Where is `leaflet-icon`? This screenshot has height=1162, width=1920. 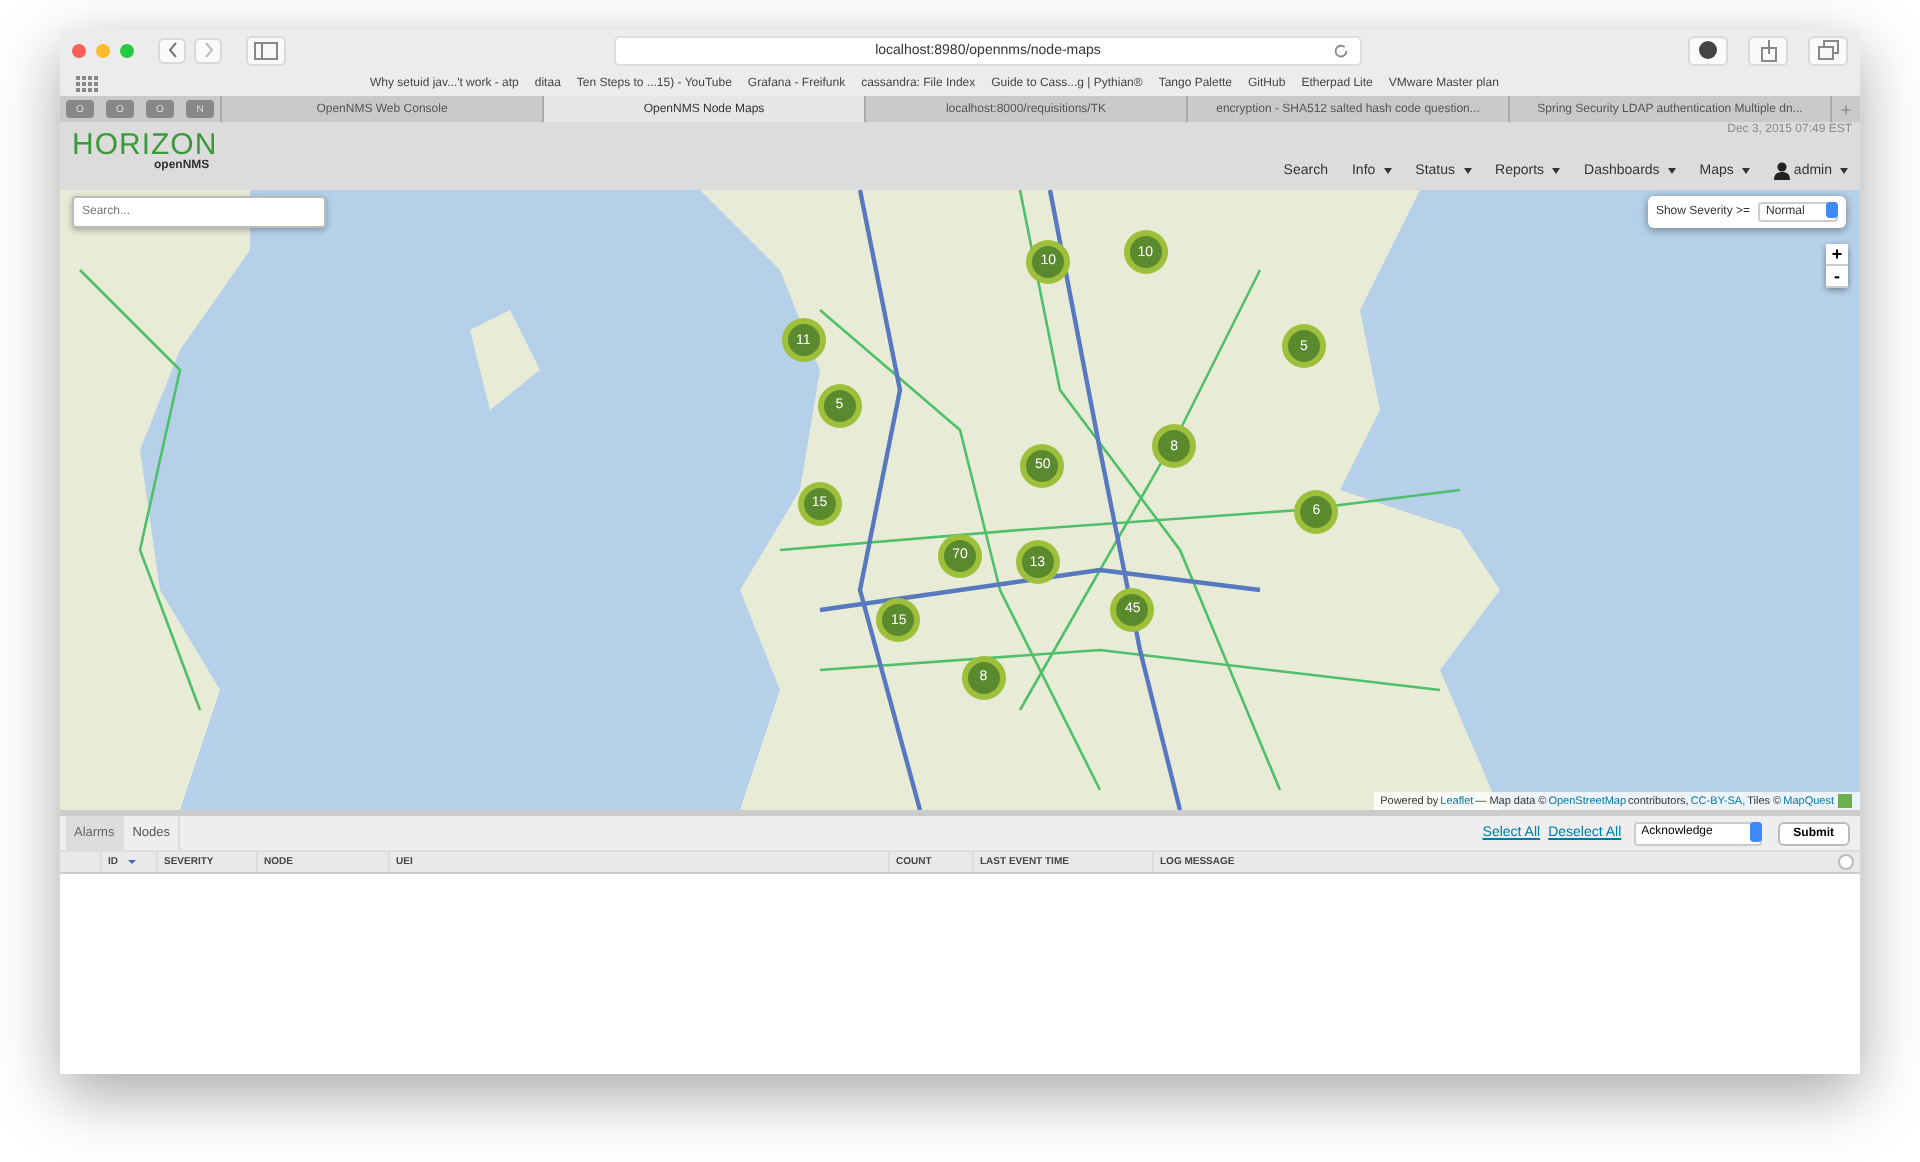 leaflet-icon is located at coordinates (1845, 801).